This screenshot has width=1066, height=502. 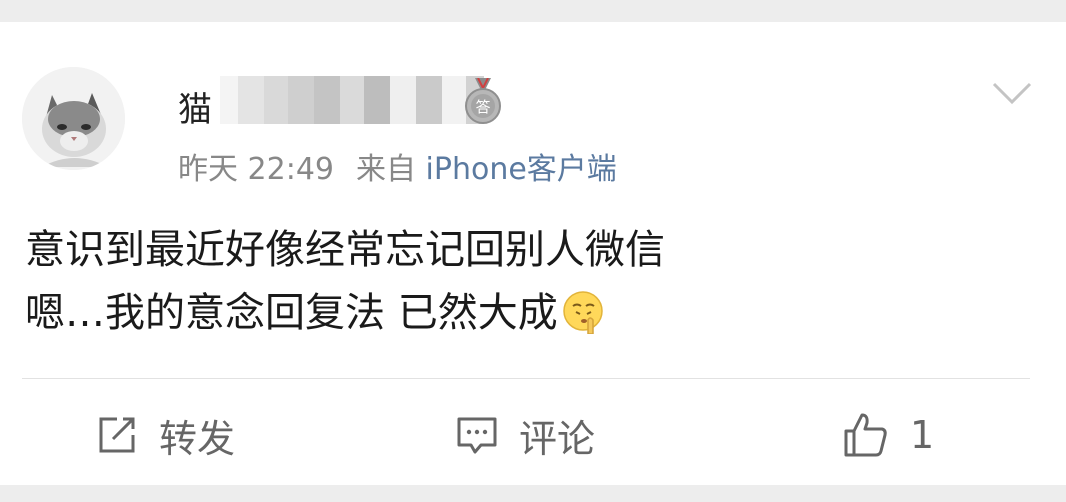 I want to click on comment-icon, so click(x=477, y=435).